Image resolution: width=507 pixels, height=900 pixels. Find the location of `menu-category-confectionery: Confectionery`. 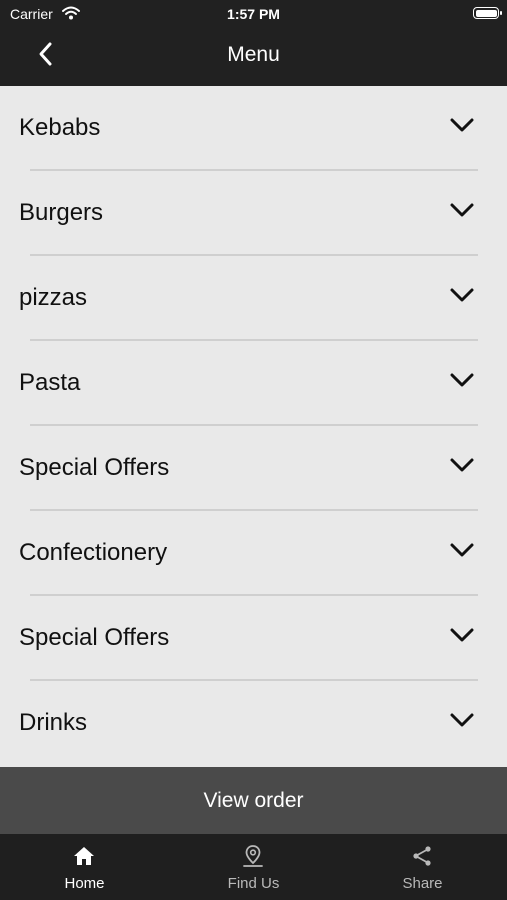

menu-category-confectionery: Confectionery is located at coordinates (253, 553).